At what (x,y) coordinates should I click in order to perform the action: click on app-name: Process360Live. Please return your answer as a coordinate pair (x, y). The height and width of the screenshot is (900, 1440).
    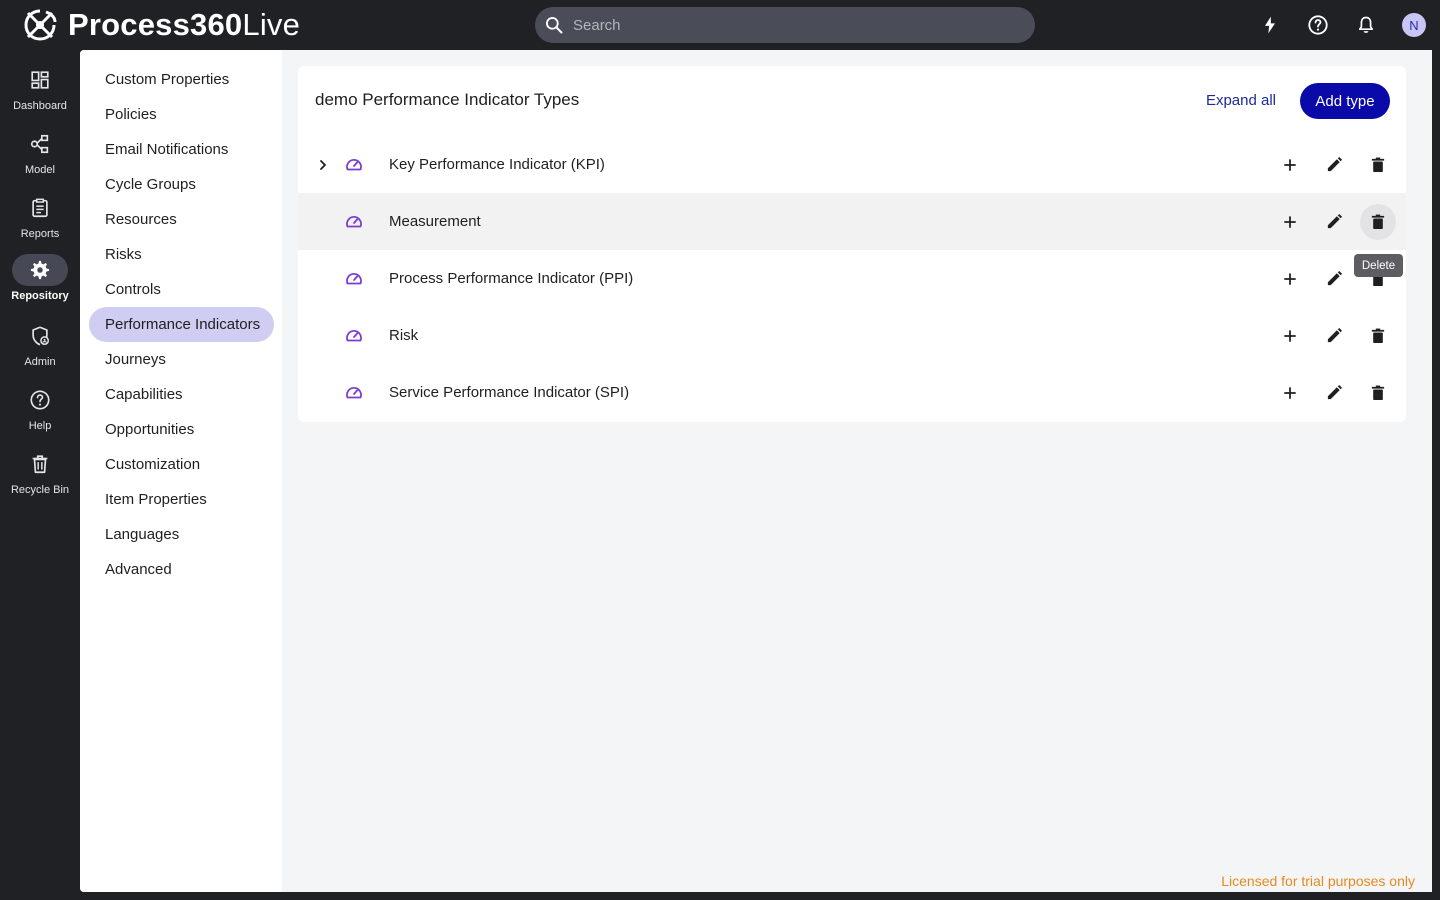
    Looking at the image, I should click on (184, 24).